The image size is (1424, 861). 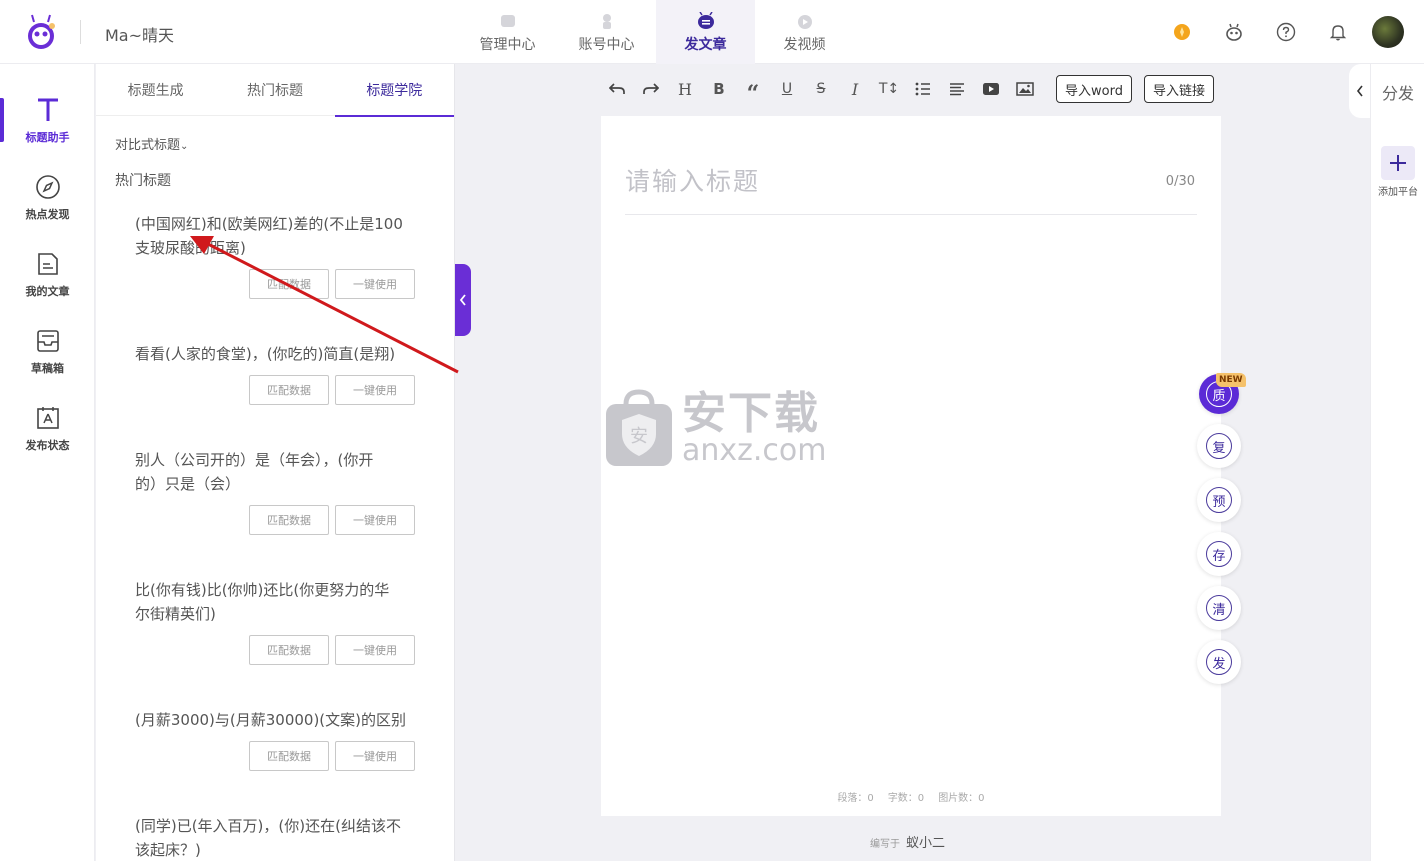 I want to click on robot-icon, so click(x=1234, y=32).